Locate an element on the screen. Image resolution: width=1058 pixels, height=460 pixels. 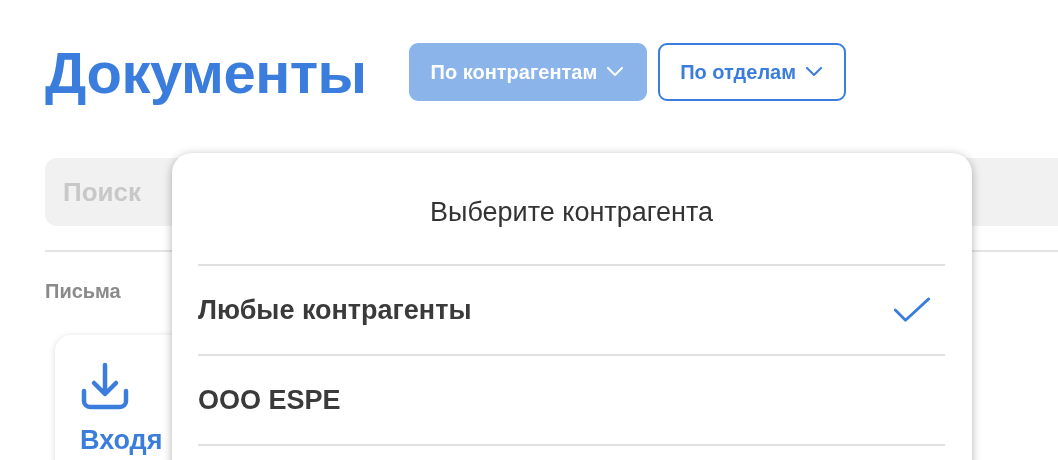
page-title: Документы is located at coordinates (206, 72).